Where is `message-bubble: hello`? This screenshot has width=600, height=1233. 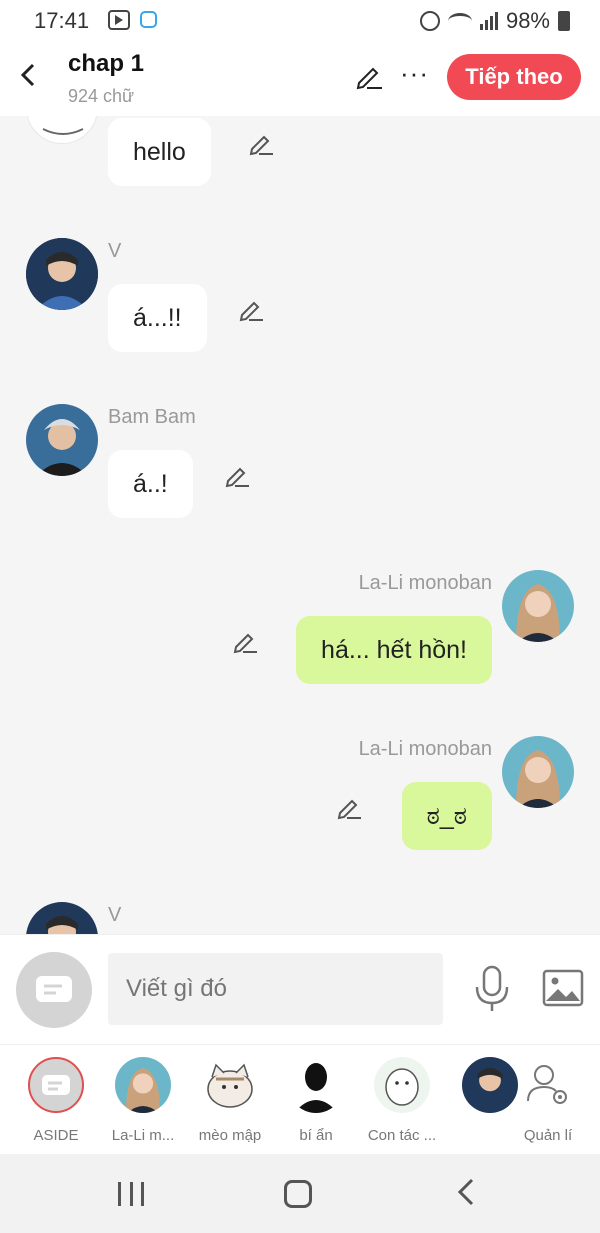
message-bubble: hello is located at coordinates (159, 152).